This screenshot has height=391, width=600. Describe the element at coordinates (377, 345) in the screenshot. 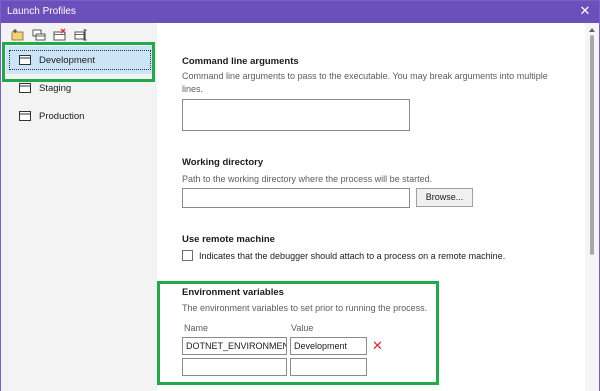

I see `remove-variable-icon: ✕` at that location.